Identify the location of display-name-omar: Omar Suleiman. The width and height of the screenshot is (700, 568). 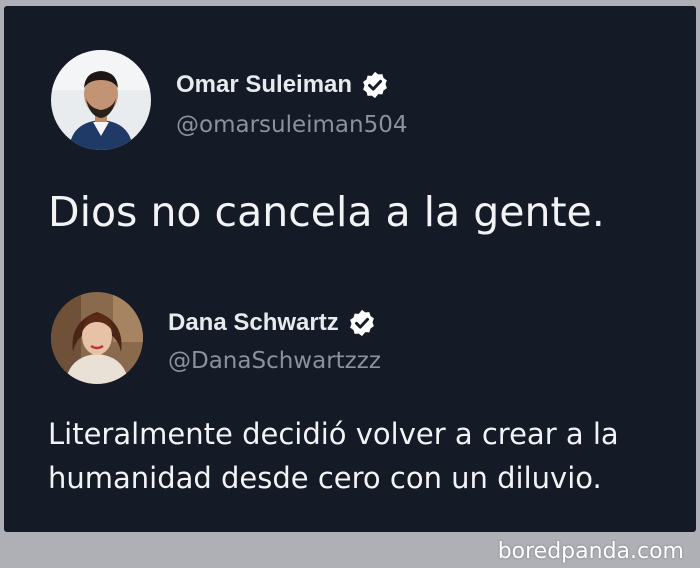
(283, 85).